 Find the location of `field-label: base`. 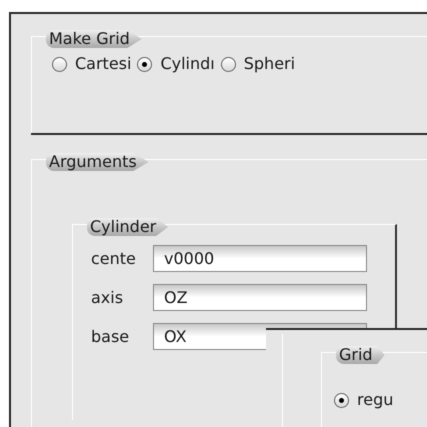

field-label: base is located at coordinates (110, 337).